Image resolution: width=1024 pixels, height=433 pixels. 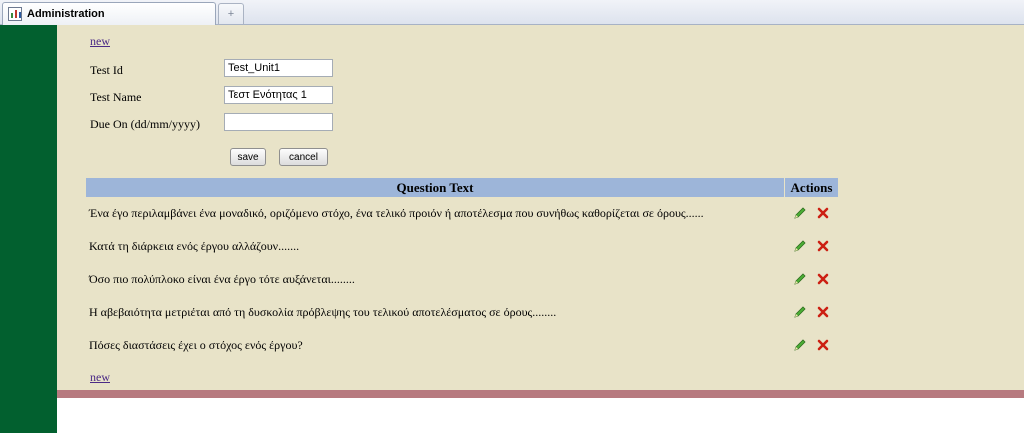 I want to click on tab-title: Administration, so click(x=66, y=14).